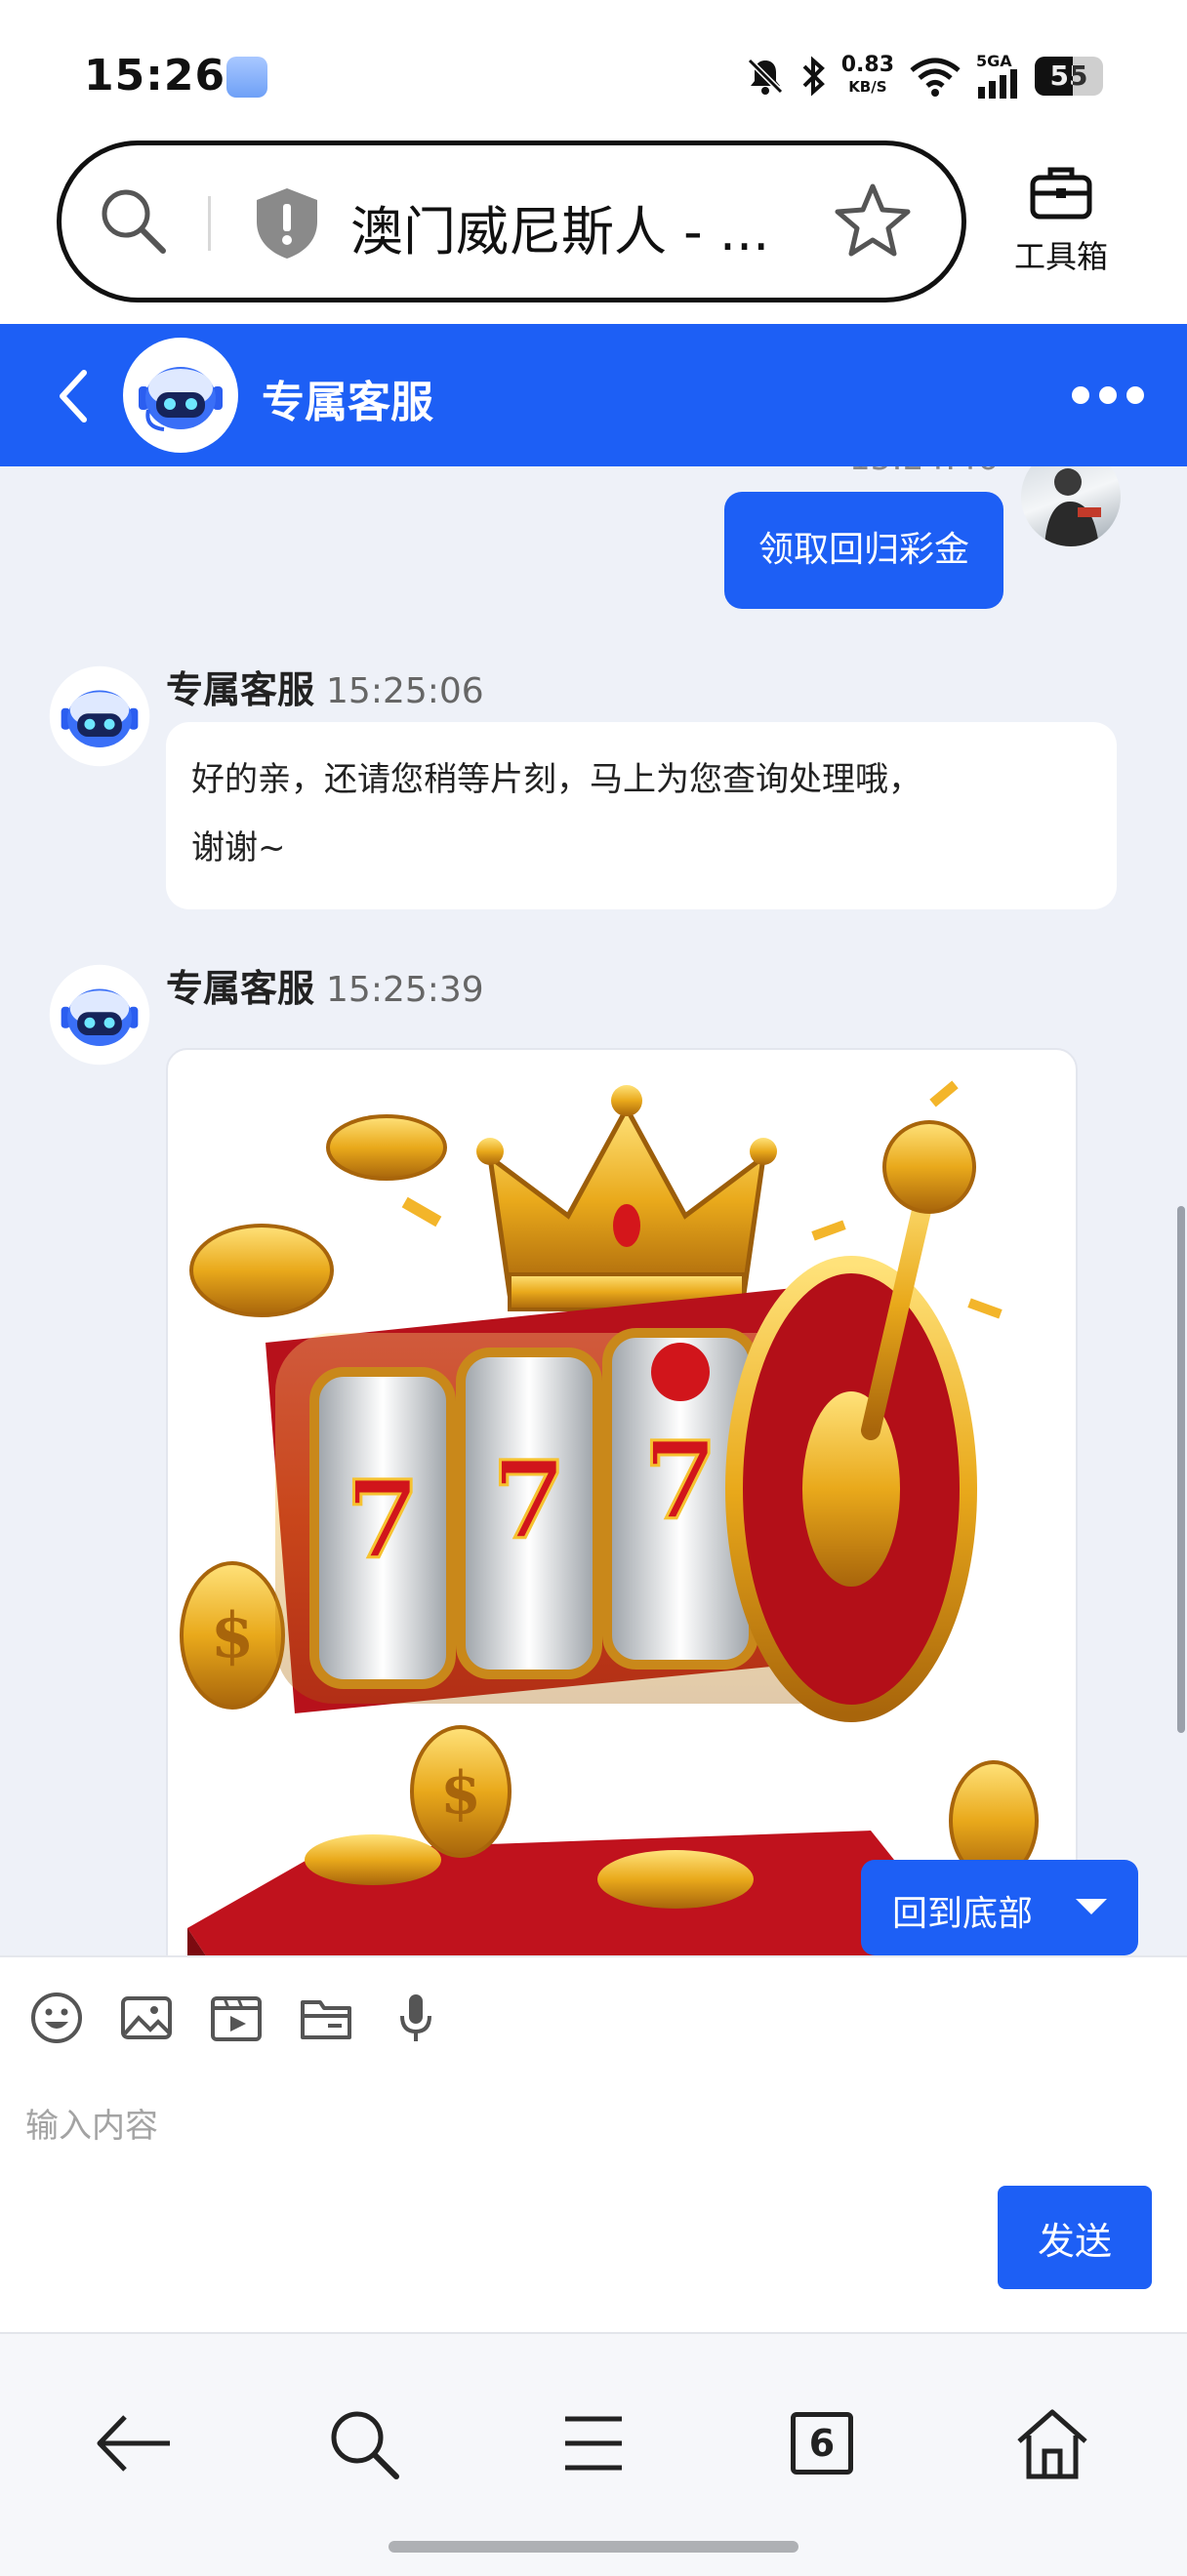 The height and width of the screenshot is (2576, 1187). I want to click on nav-tabs-button: 6, so click(822, 2443).